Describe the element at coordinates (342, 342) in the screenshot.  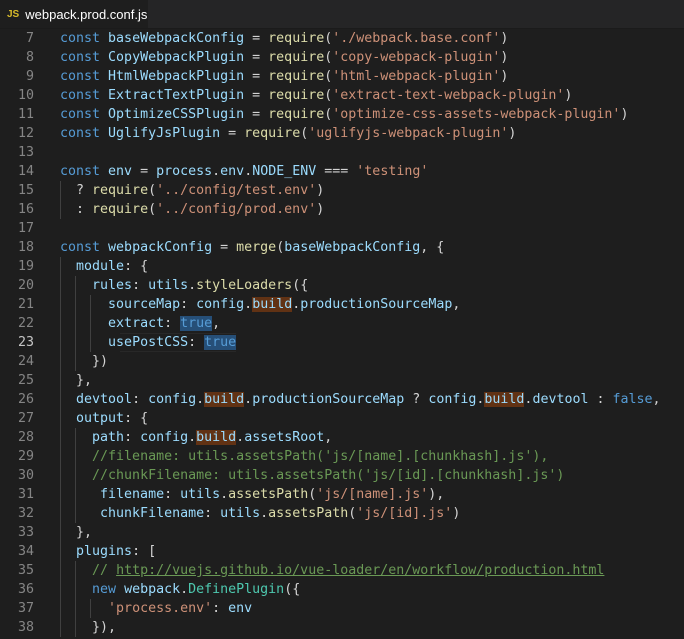
I see `code-line: 23 usePostCSS: true` at that location.